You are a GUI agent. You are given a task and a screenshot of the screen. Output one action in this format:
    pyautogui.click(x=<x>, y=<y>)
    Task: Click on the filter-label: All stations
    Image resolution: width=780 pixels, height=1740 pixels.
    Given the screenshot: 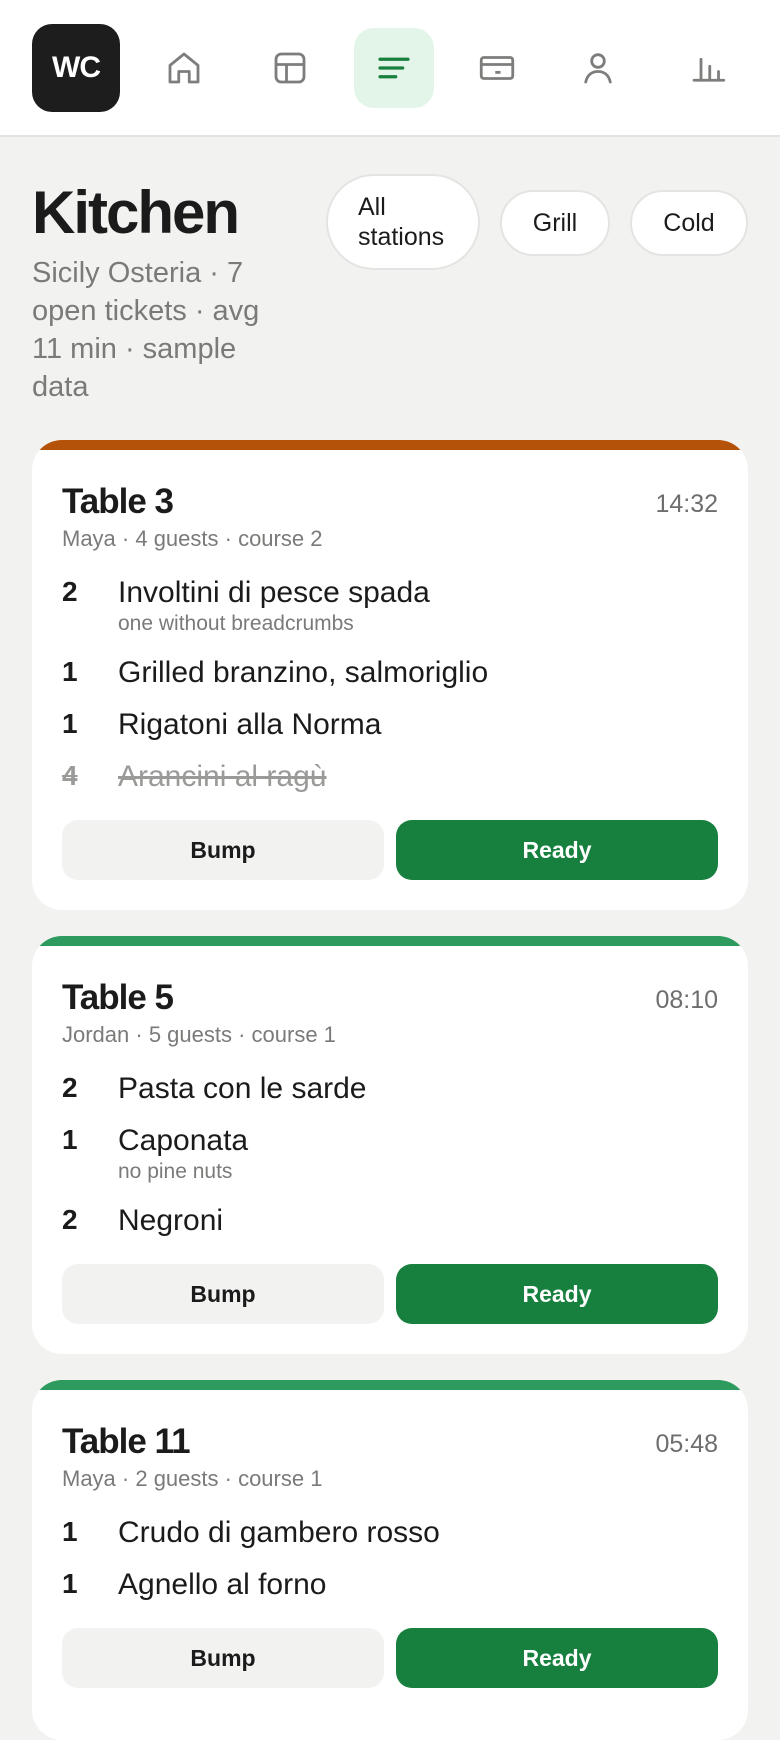 What is the action you would take?
    pyautogui.click(x=401, y=222)
    